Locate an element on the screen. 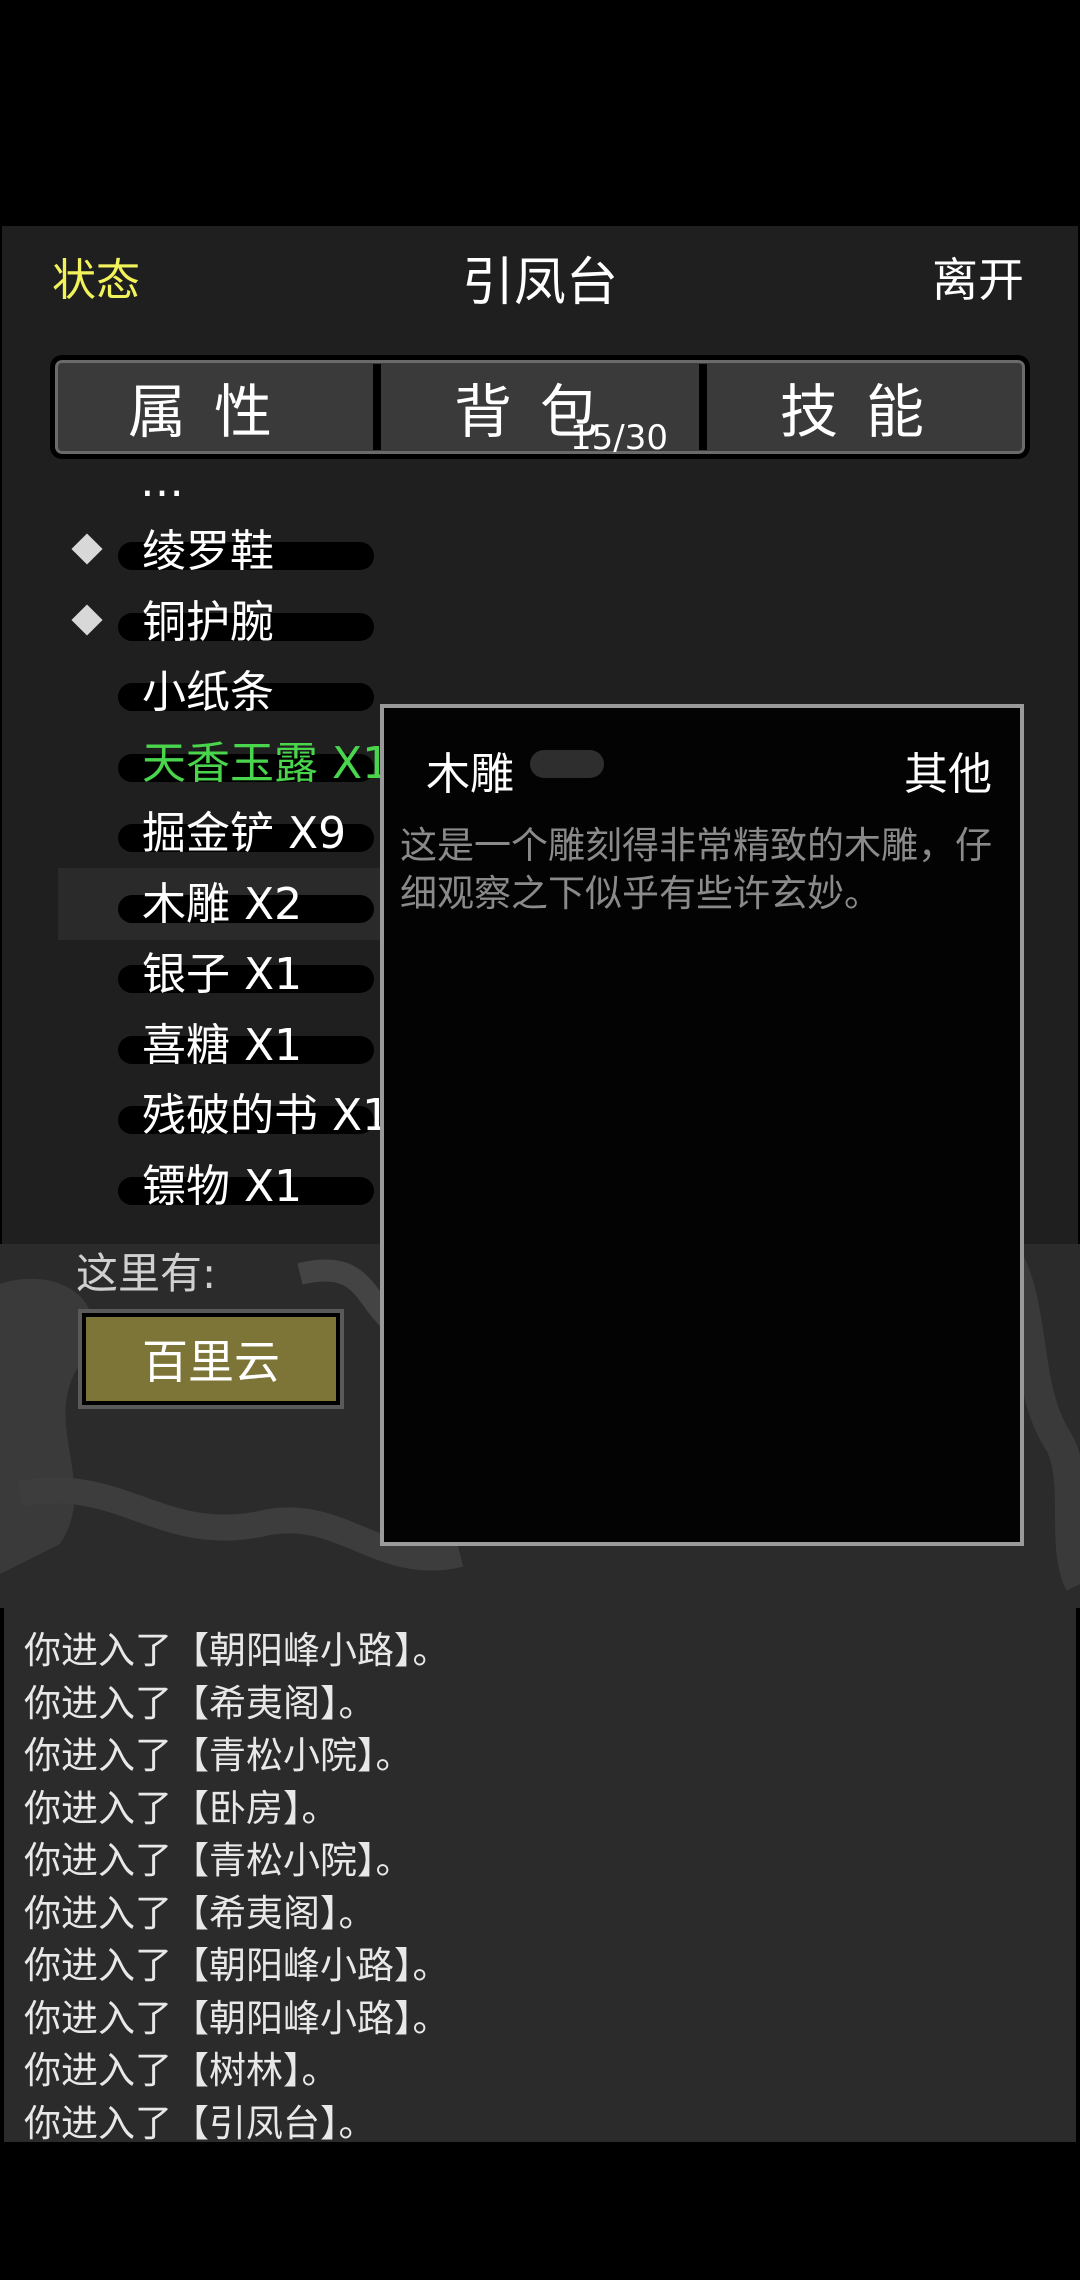 Image resolution: width=1080 pixels, height=2280 pixels. inventory-item: 掘金铲 X9 is located at coordinates (210, 834).